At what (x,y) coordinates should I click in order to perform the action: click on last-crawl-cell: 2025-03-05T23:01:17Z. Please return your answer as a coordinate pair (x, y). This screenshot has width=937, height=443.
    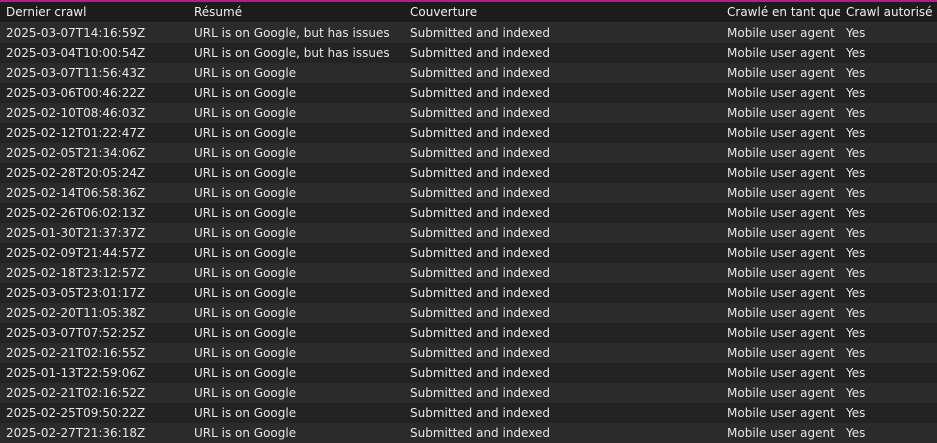
    Looking at the image, I should click on (76, 293).